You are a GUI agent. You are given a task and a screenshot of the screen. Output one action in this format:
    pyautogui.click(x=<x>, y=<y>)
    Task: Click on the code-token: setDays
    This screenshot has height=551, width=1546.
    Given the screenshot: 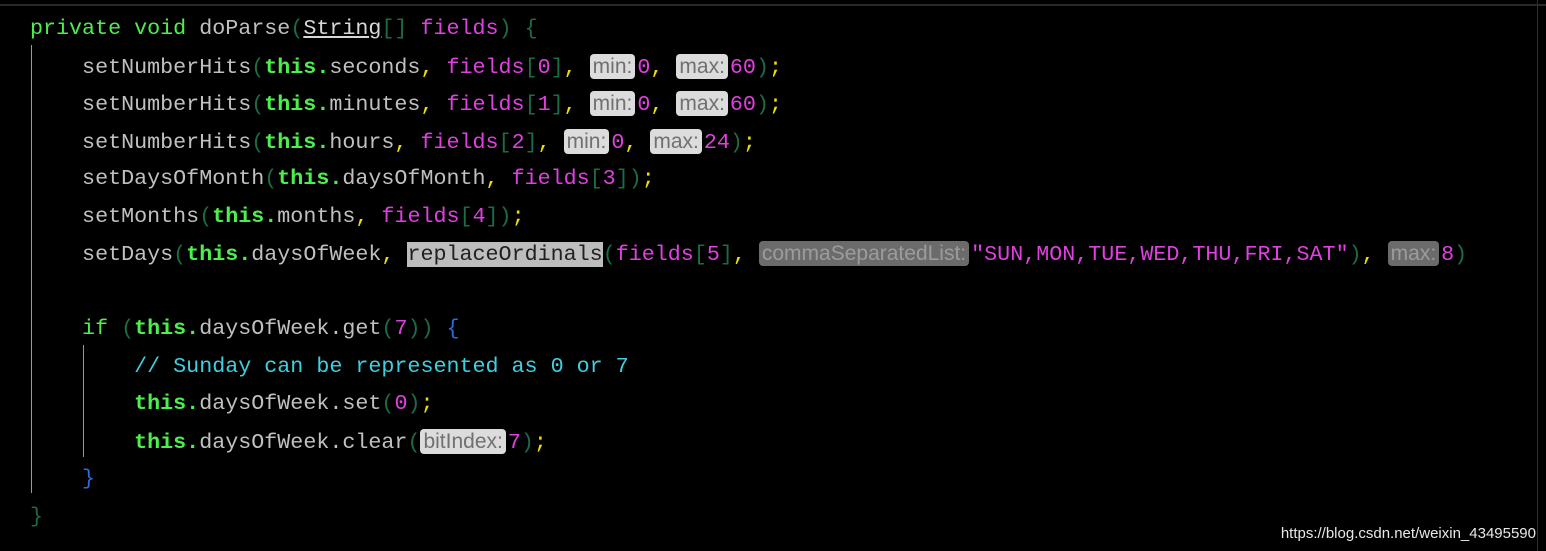 What is the action you would take?
    pyautogui.click(x=102, y=254)
    